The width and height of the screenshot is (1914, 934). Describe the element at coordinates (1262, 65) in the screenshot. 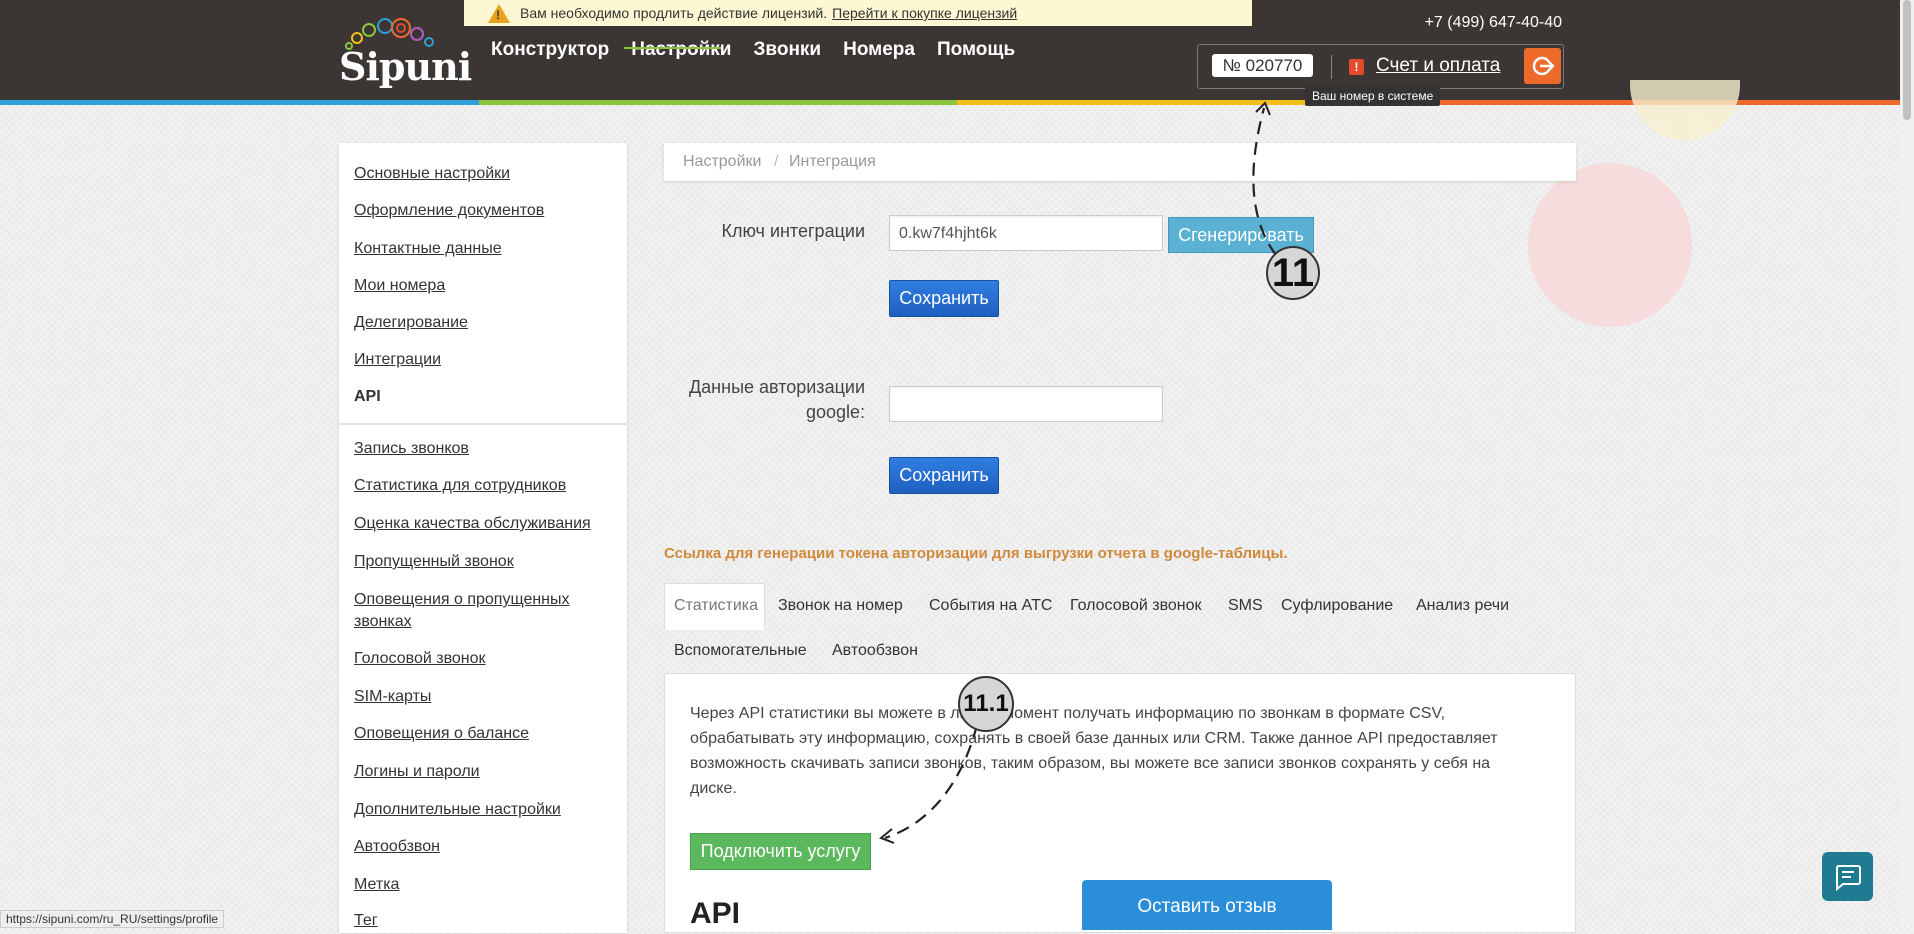

I see `account-number: № 020770` at that location.